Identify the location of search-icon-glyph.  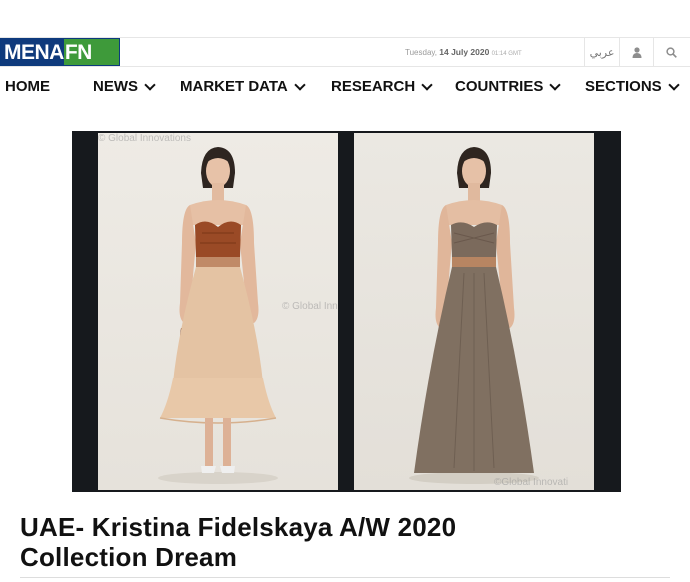
(671, 52).